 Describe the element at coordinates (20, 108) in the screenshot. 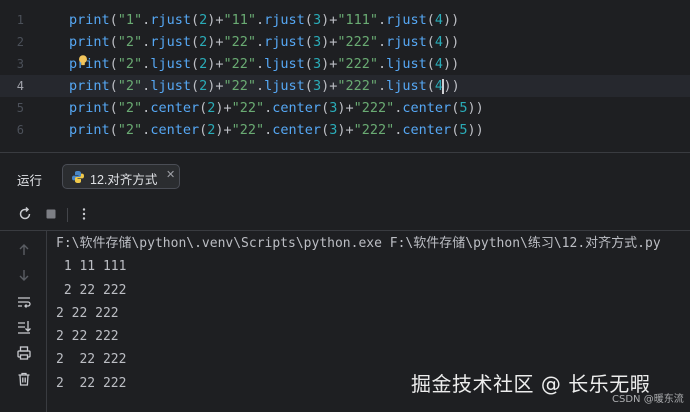

I see `line-number: 5` at that location.